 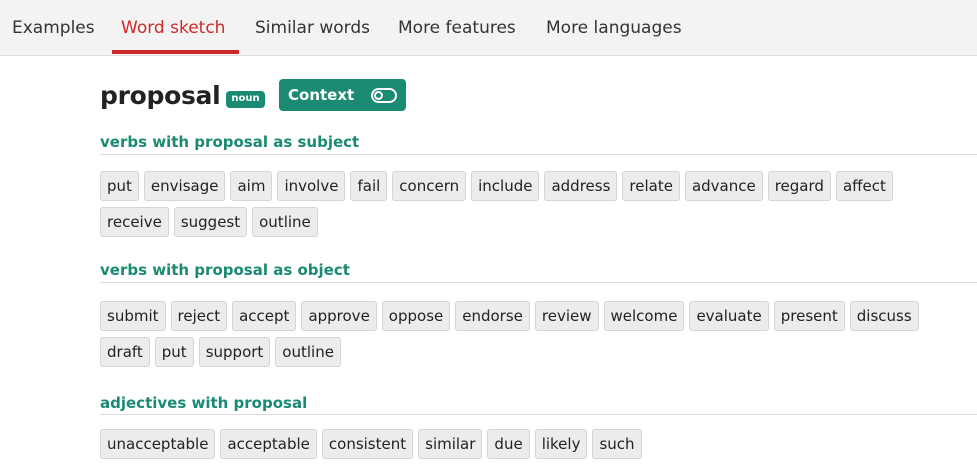 What do you see at coordinates (312, 28) in the screenshot?
I see `tab-similar-words: Similar words` at bounding box center [312, 28].